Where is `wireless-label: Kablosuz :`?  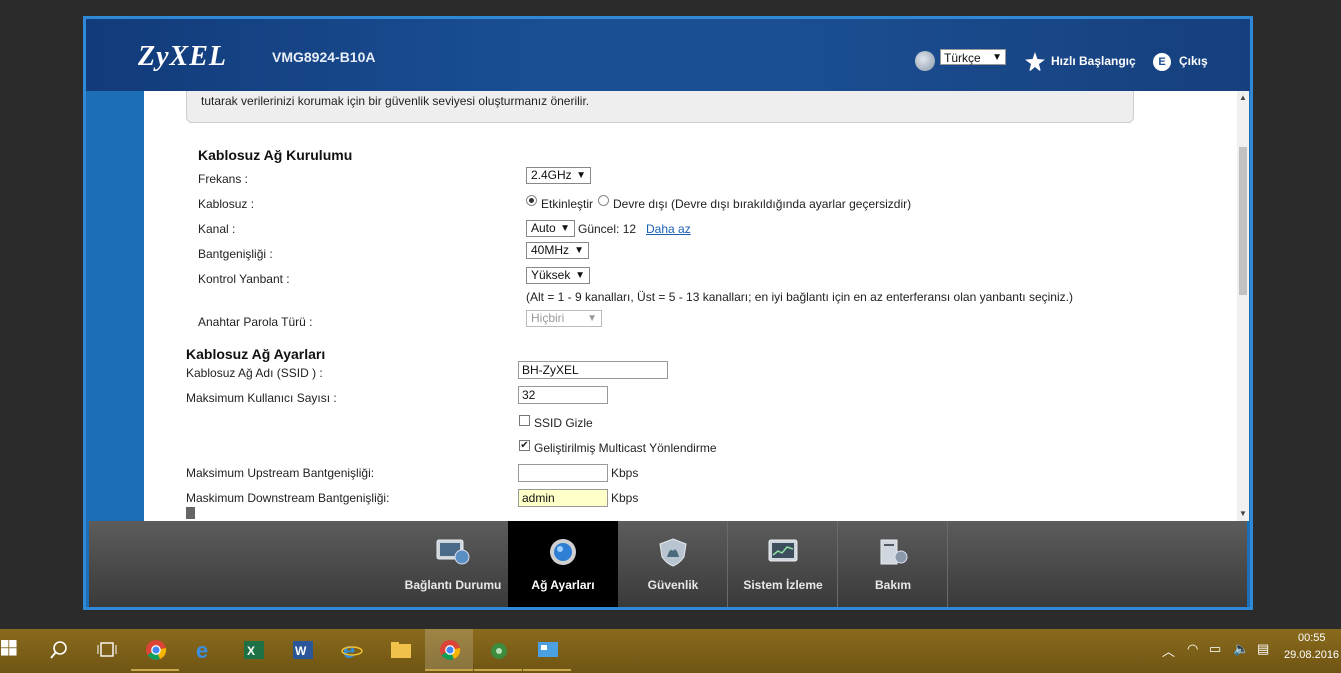 wireless-label: Kablosuz : is located at coordinates (226, 204).